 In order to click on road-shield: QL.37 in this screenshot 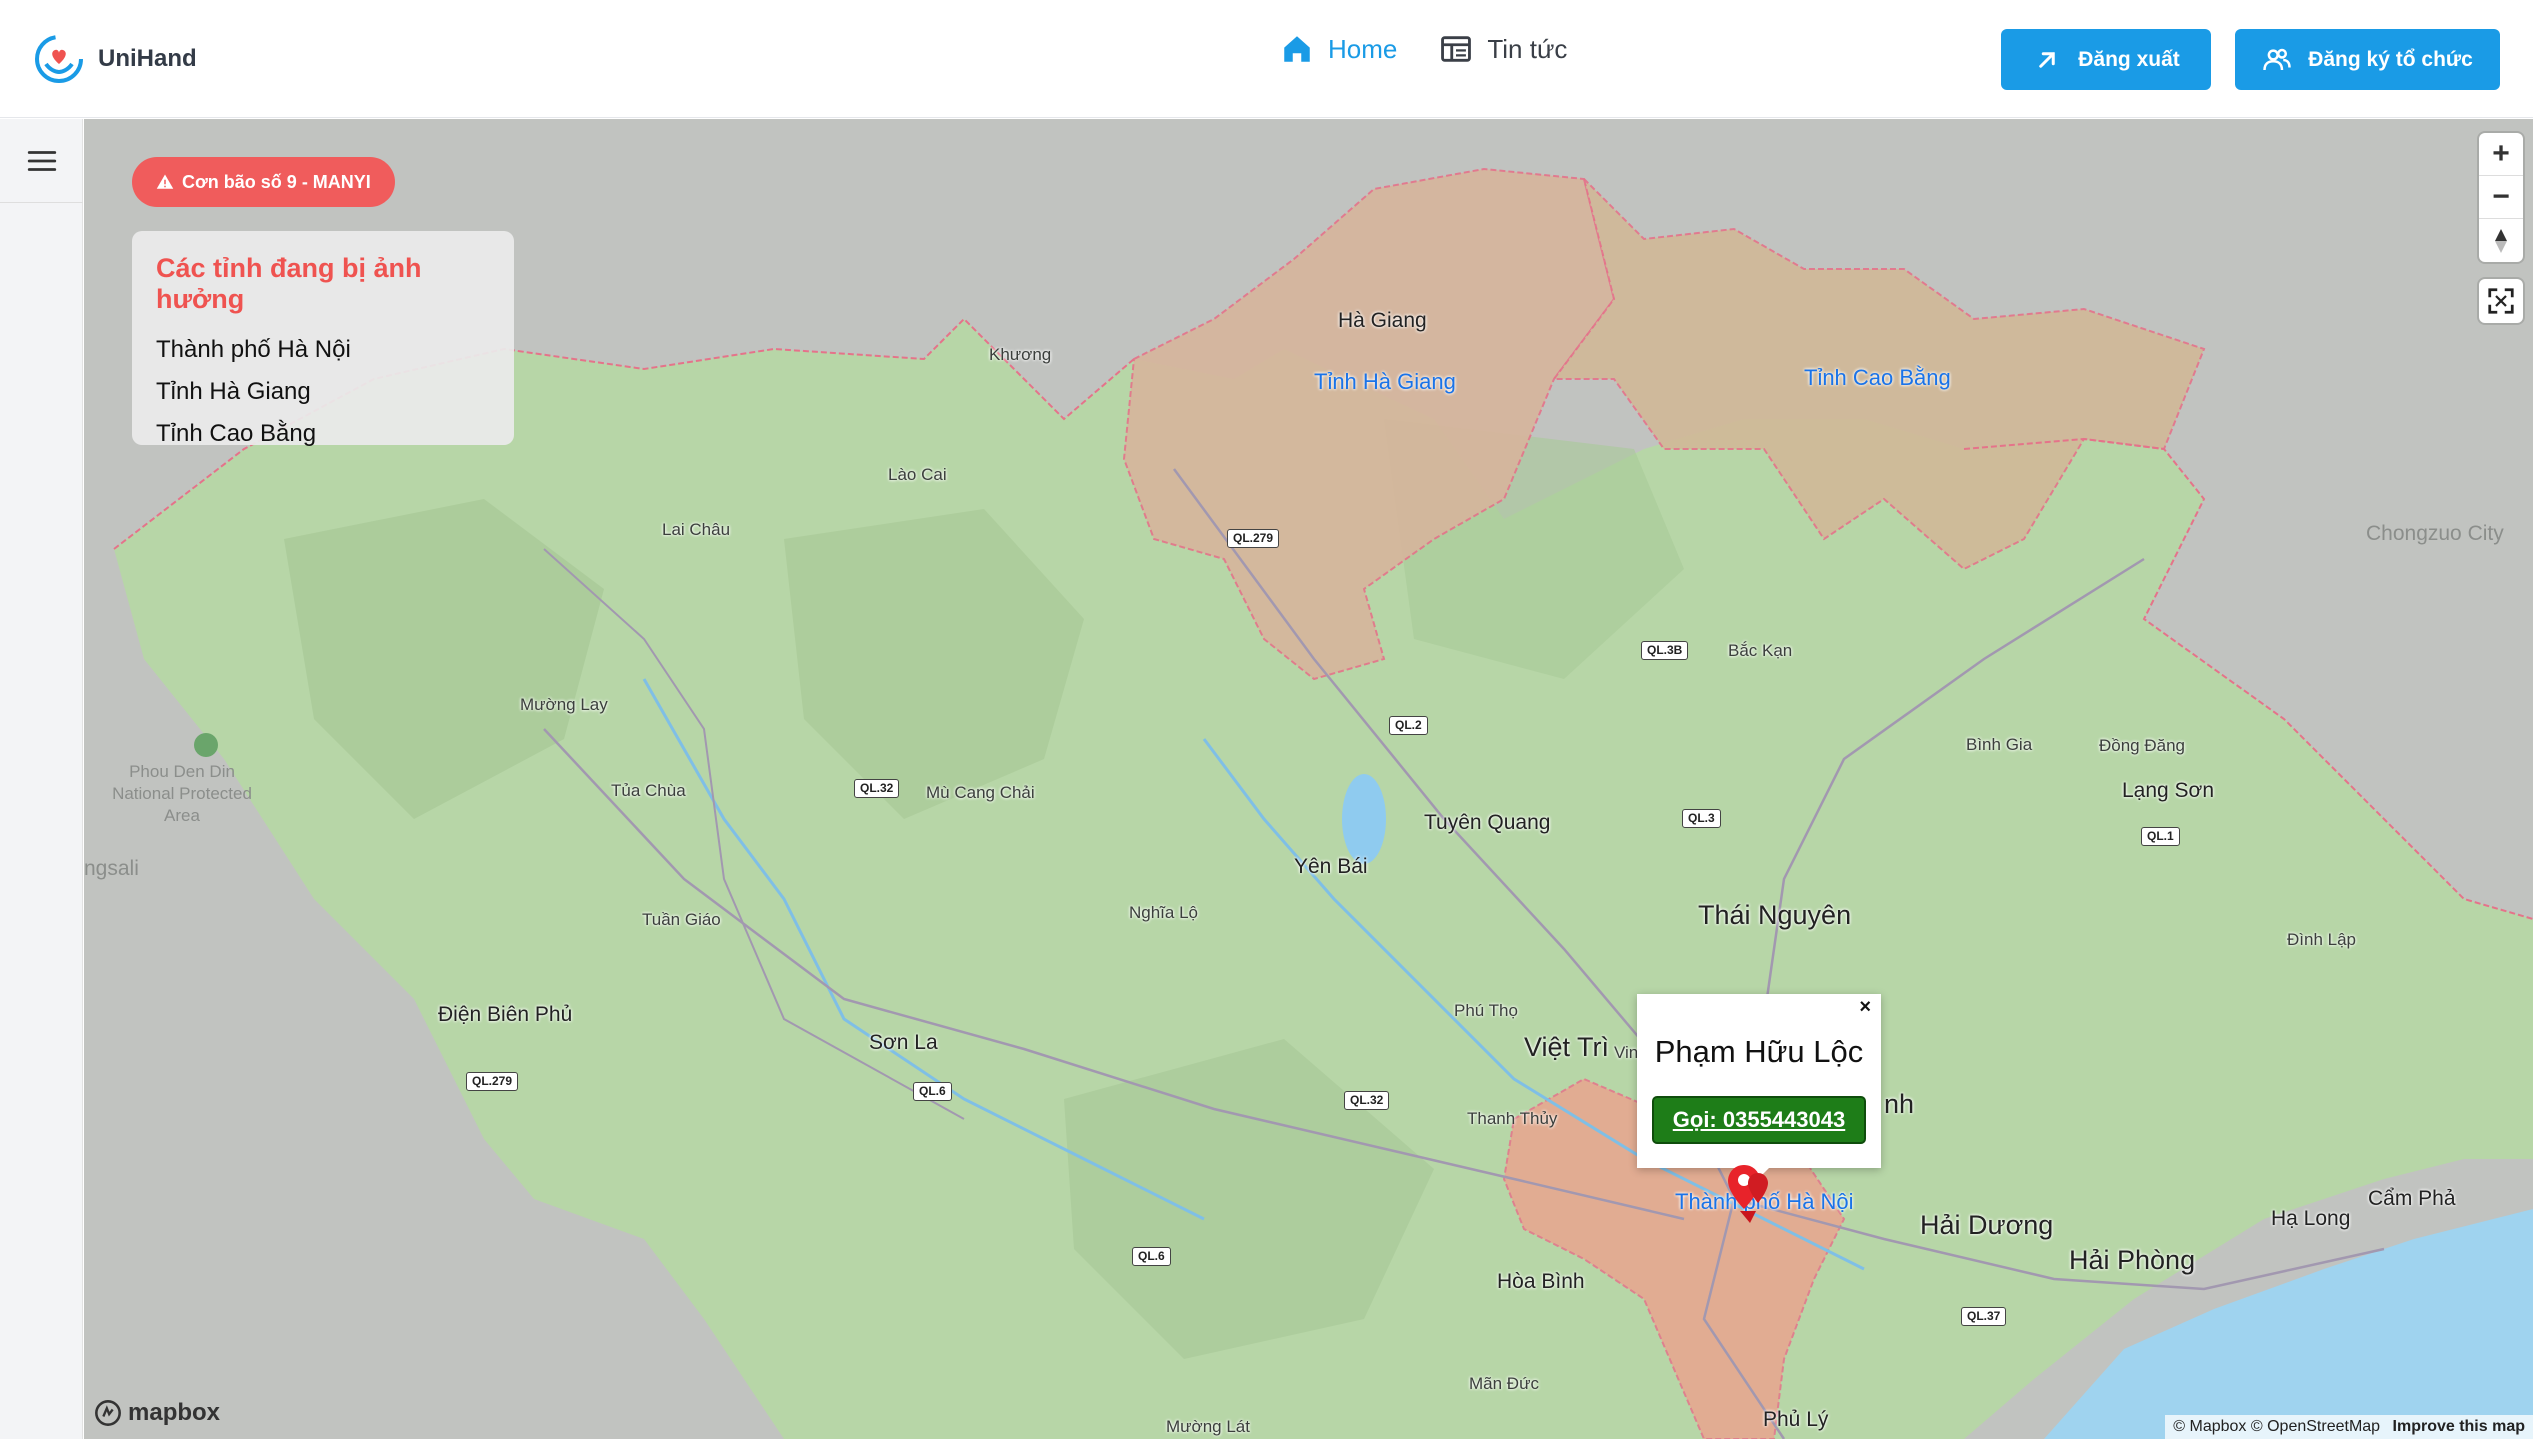, I will do `click(1984, 1316)`.